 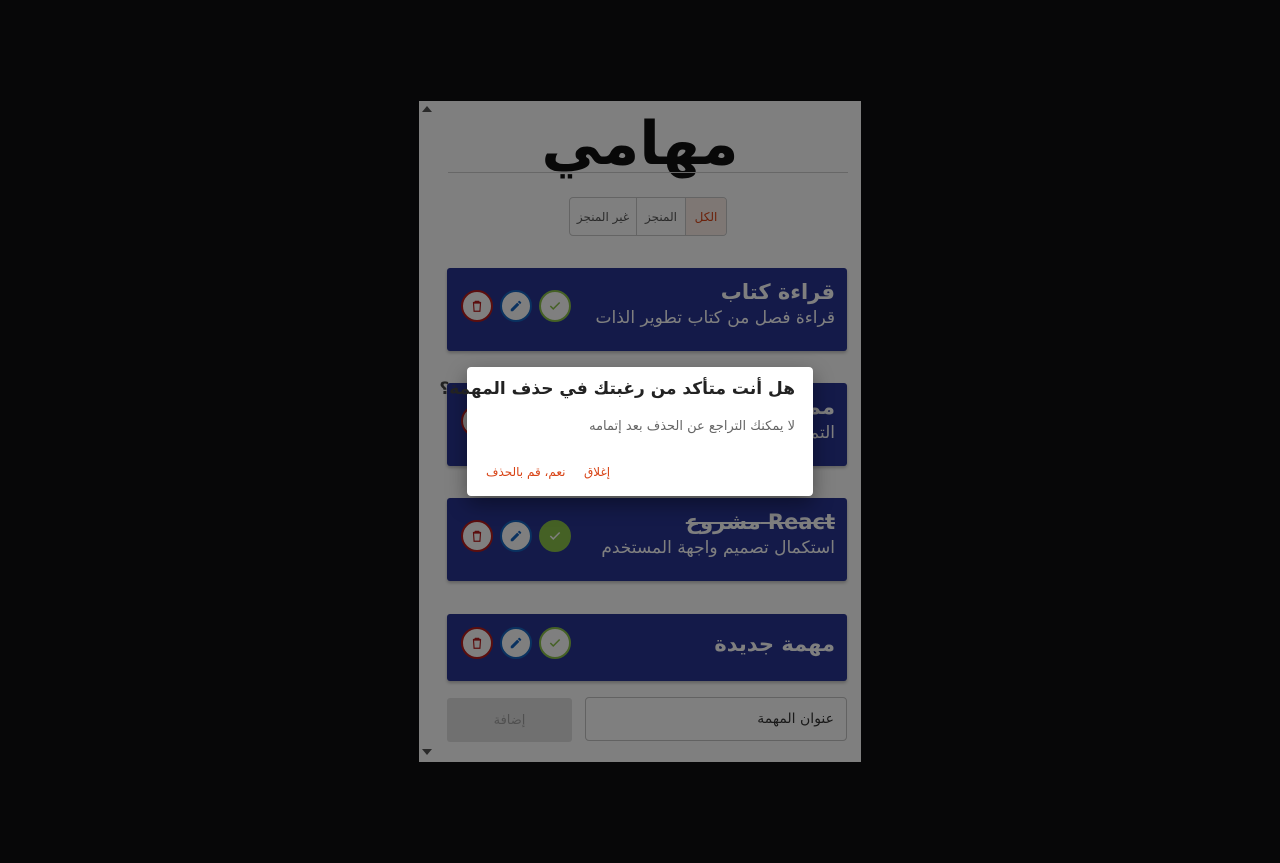 I want to click on dialog-close-button: إغلاق, so click(x=597, y=472).